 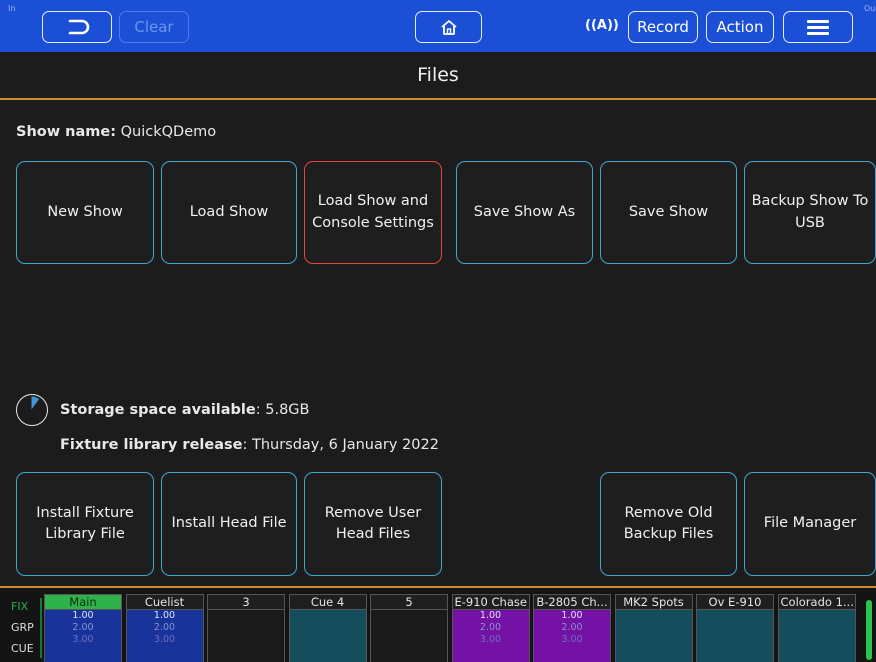 I want to click on playback-name: MK2 Spots, so click(x=653, y=602).